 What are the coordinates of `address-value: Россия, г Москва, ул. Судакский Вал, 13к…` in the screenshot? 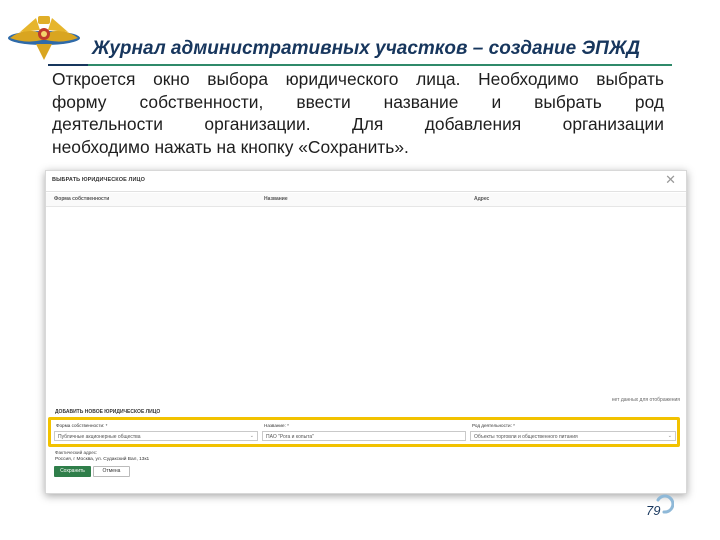 It's located at (102, 459).